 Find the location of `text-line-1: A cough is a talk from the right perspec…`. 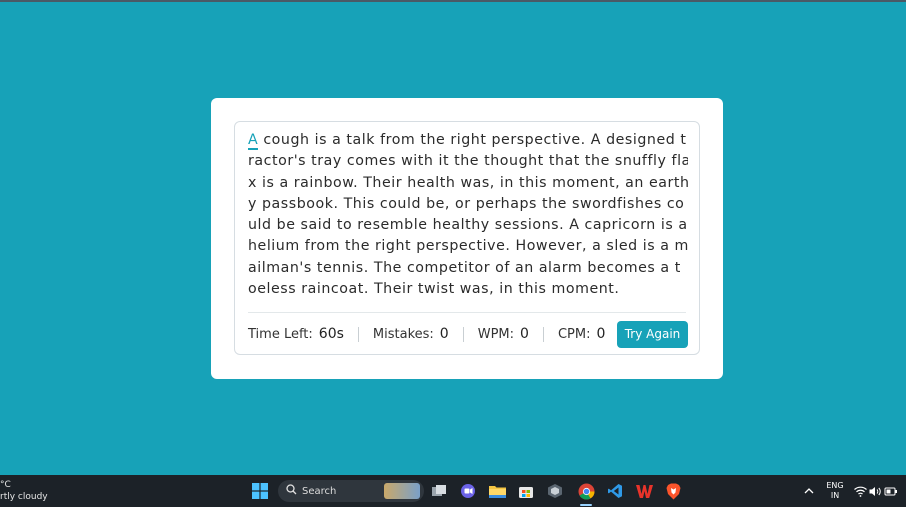

text-line-1: A cough is a talk from the right perspec… is located at coordinates (468, 140).